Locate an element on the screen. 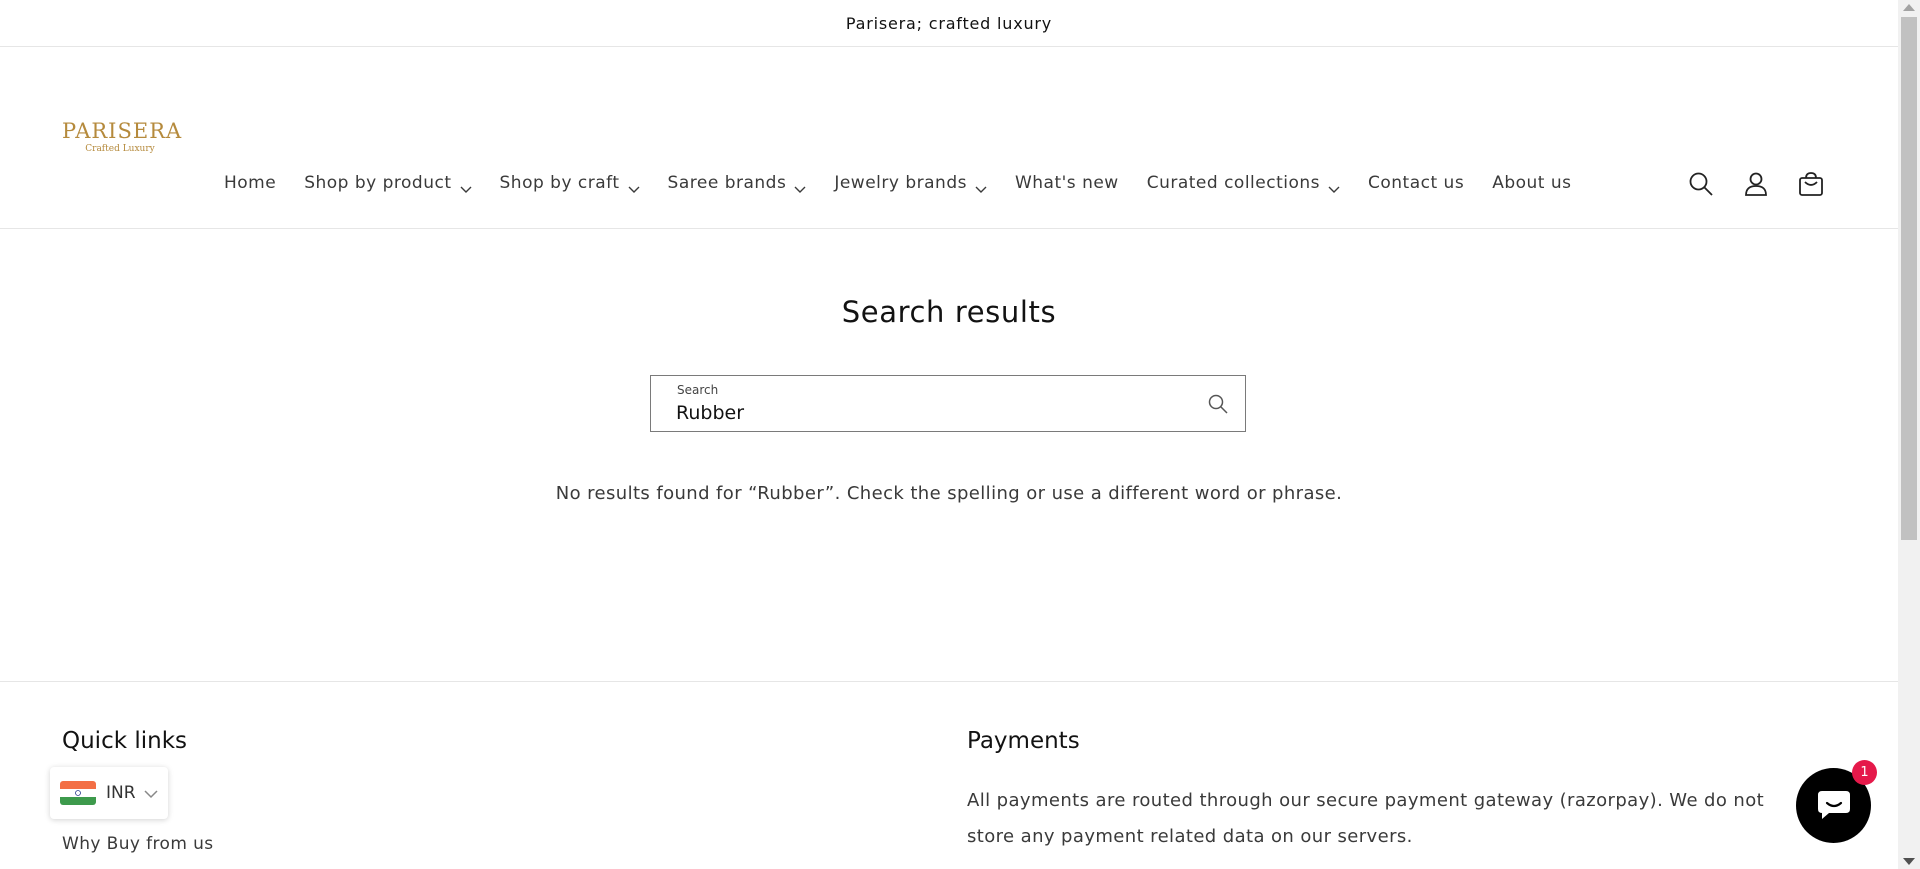 The width and height of the screenshot is (1920, 869). nav-item-shop-by-craft: Shop by craft is located at coordinates (570, 183).